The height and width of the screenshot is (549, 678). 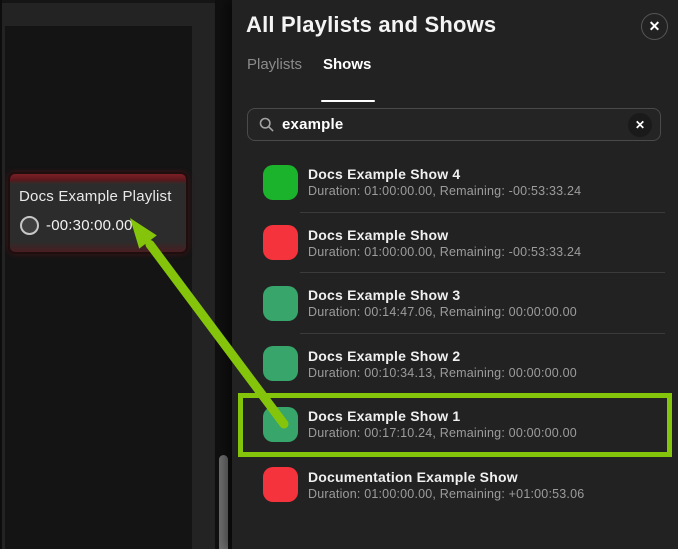 What do you see at coordinates (29, 225) in the screenshot?
I see `playlist-status-icon` at bounding box center [29, 225].